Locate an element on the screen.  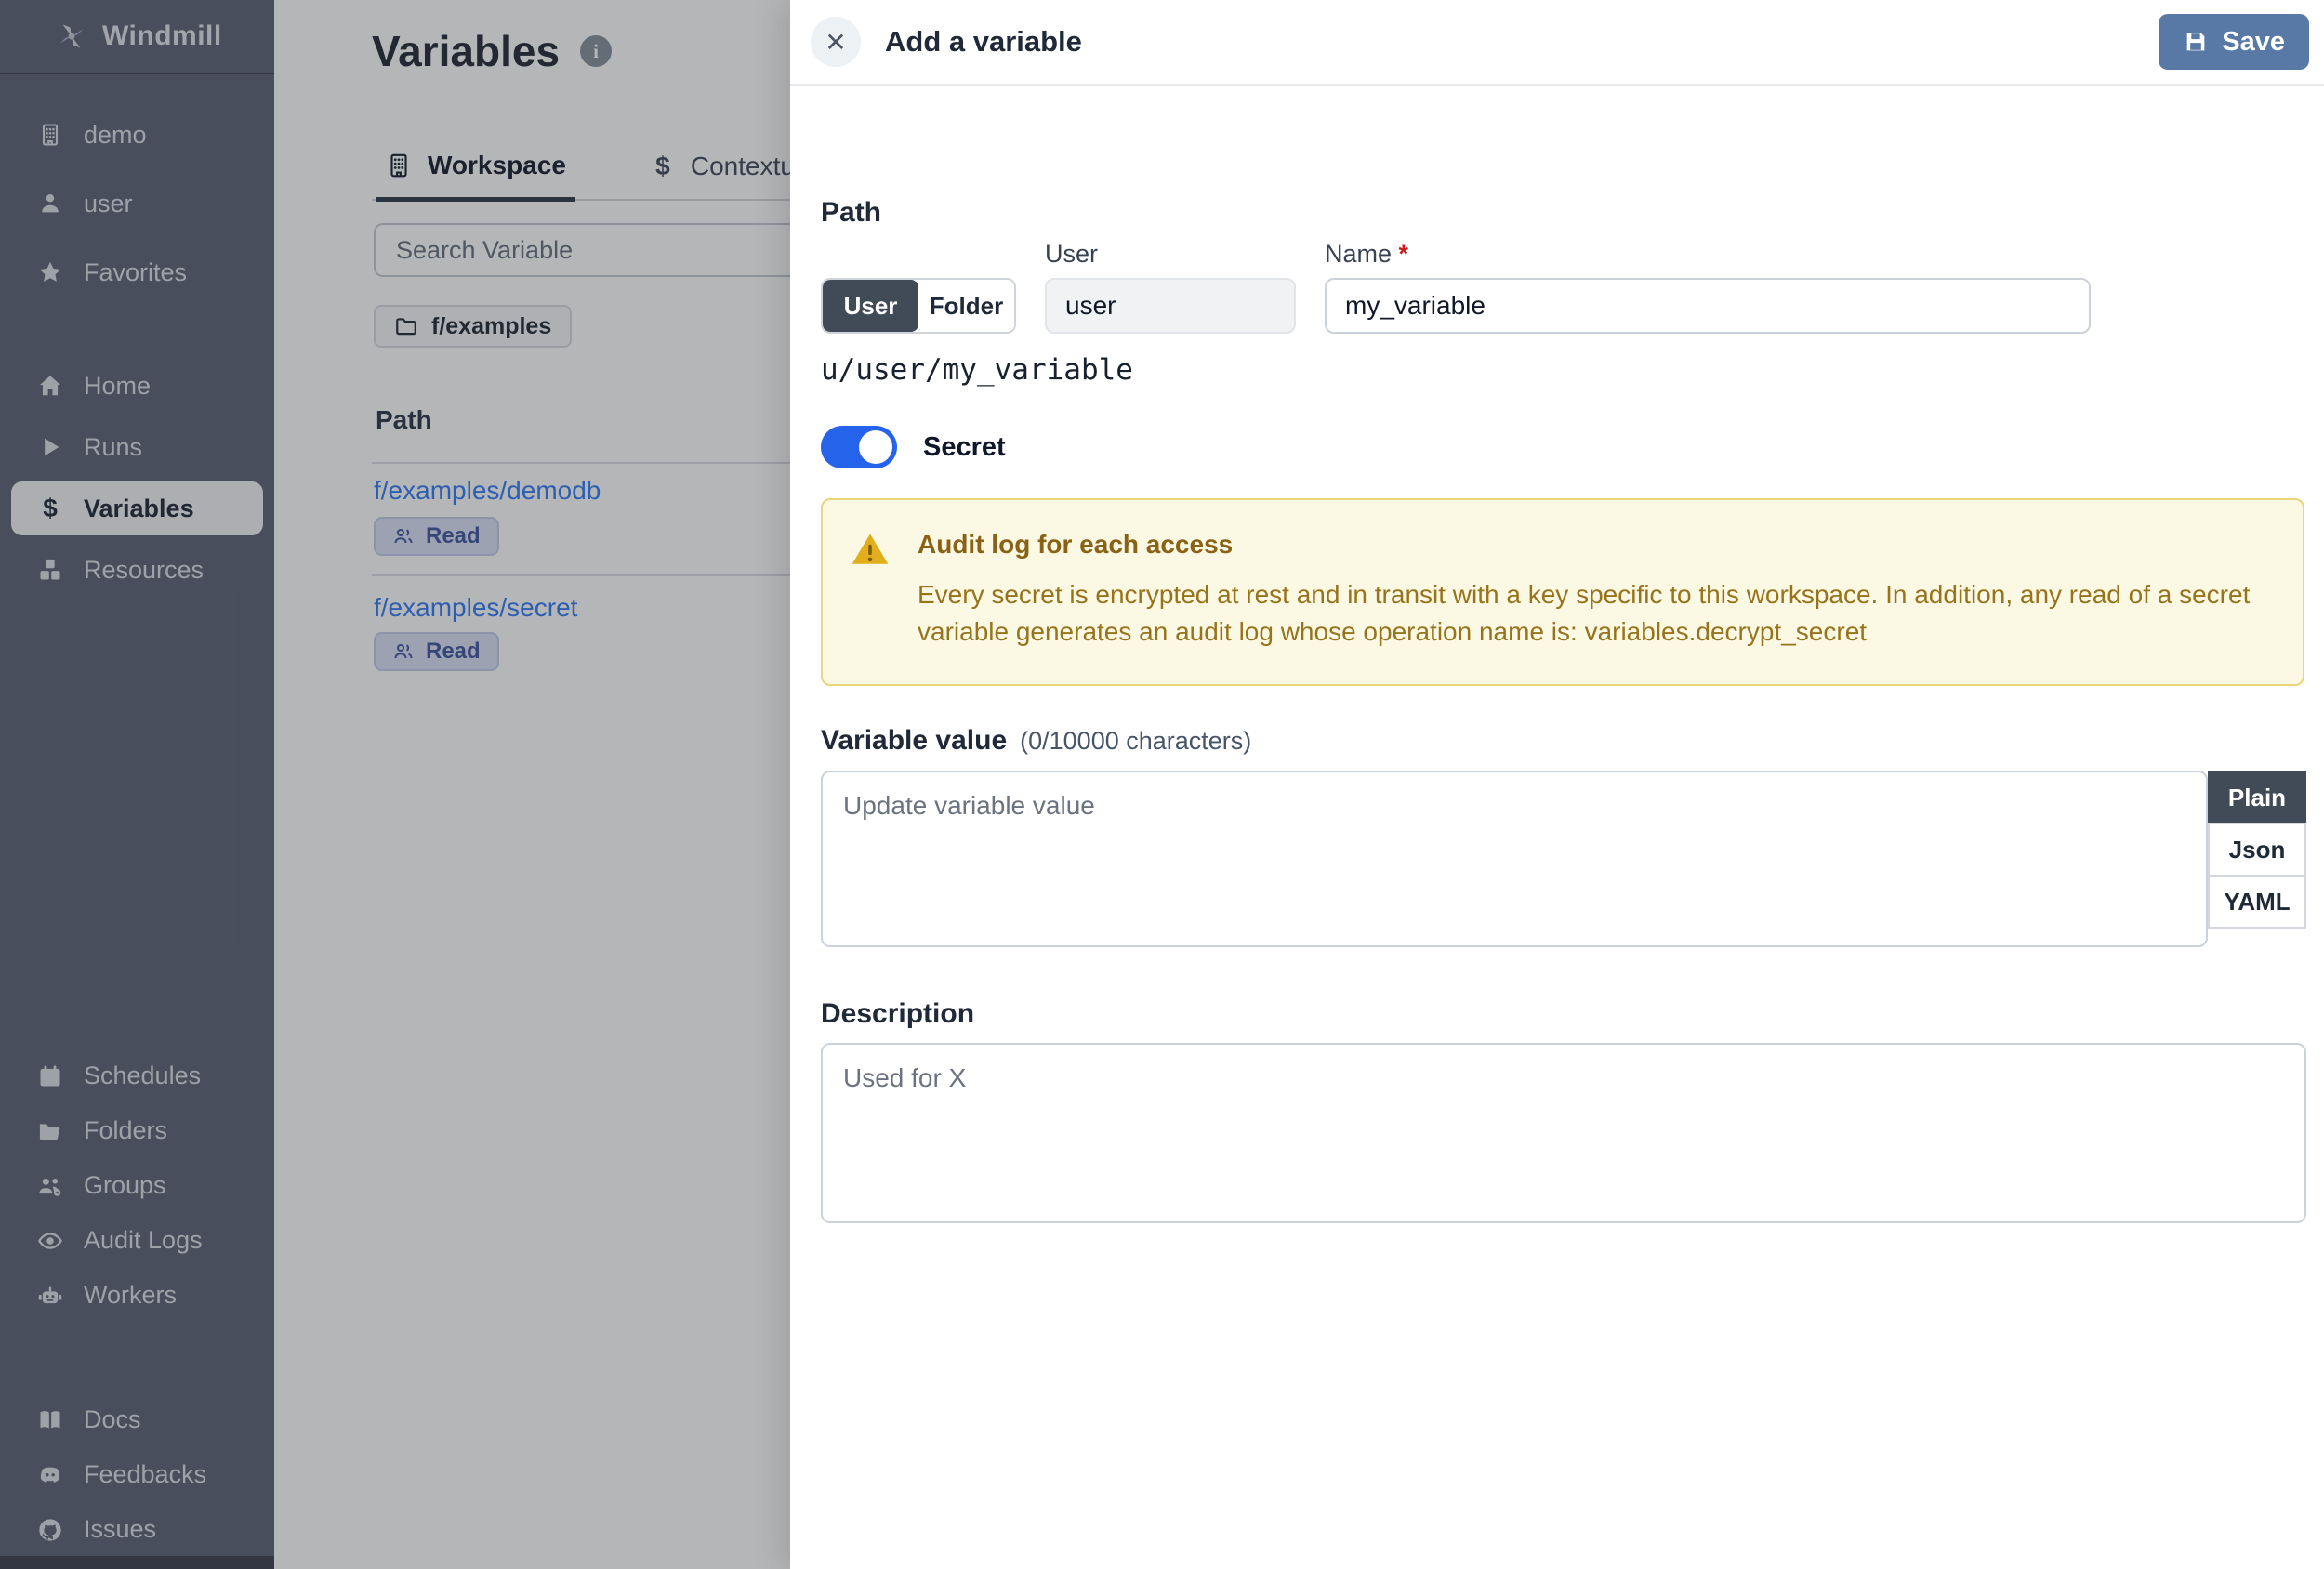
save-button: Save is located at coordinates (2234, 42).